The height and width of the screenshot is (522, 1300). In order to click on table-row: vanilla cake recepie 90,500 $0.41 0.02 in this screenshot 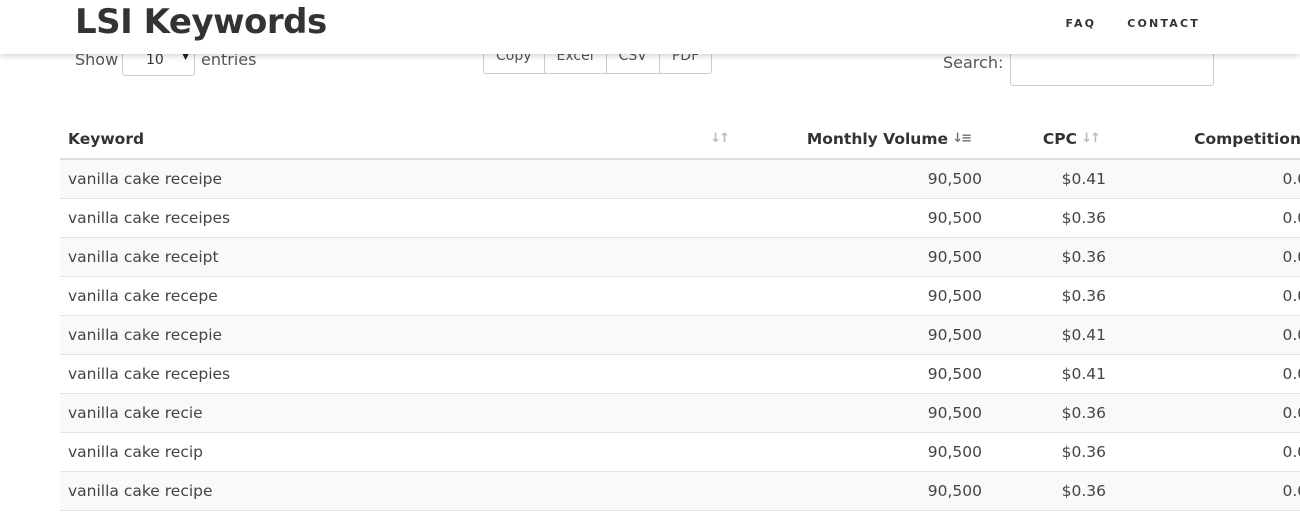, I will do `click(680, 335)`.